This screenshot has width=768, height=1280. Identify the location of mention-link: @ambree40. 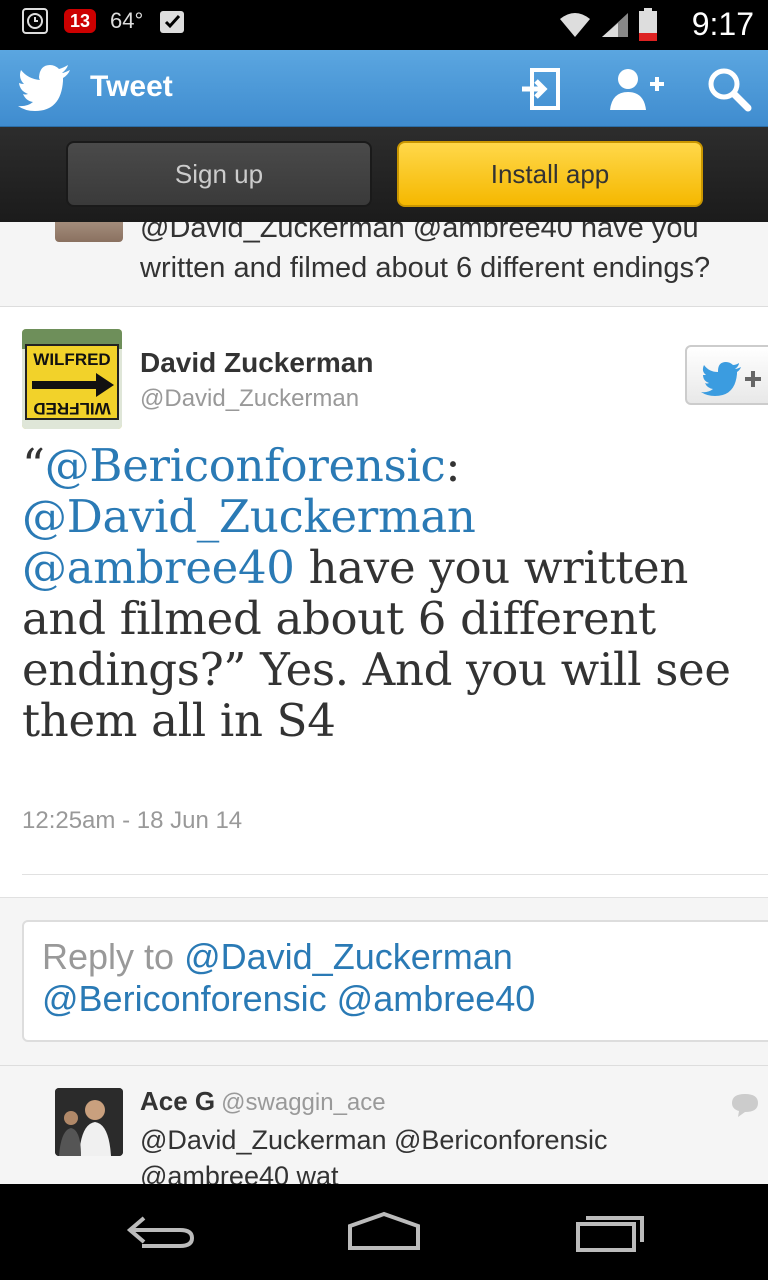
(158, 567).